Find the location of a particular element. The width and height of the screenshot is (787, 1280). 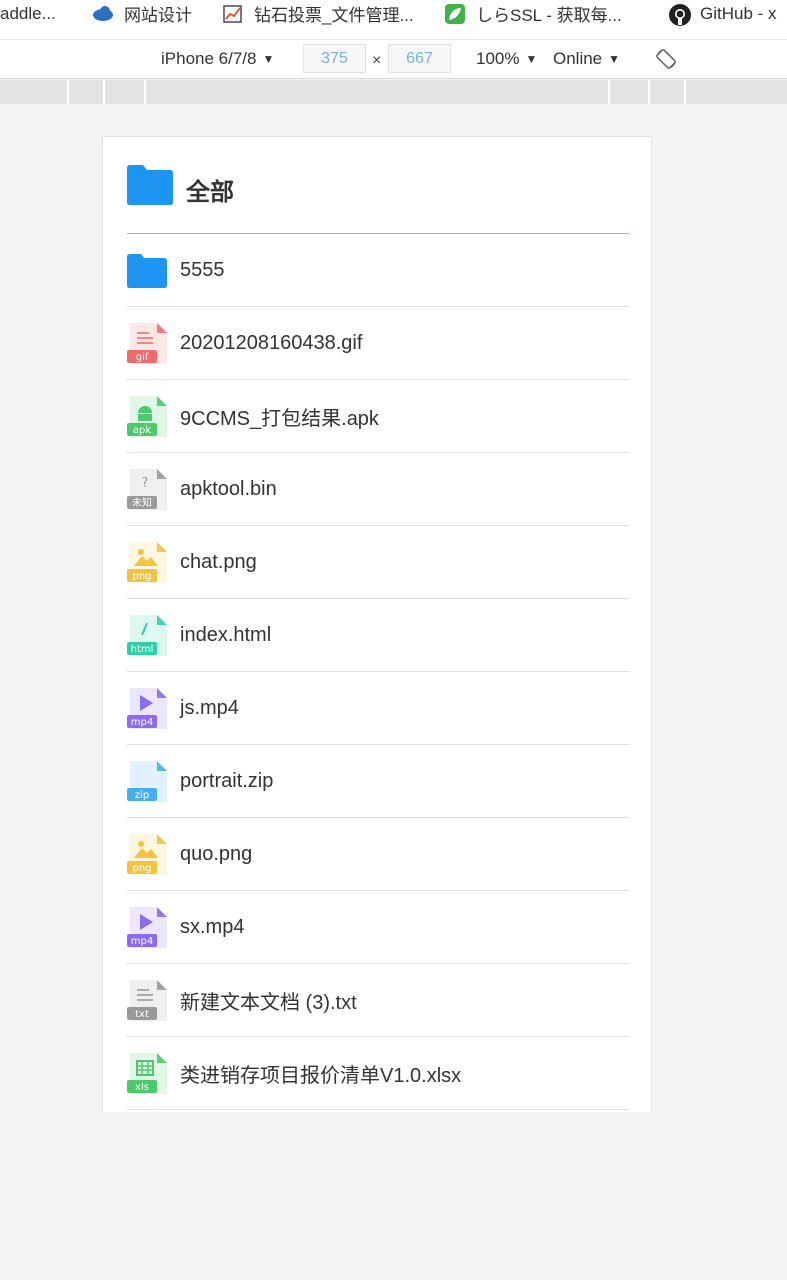

rotate-icon is located at coordinates (666, 59).